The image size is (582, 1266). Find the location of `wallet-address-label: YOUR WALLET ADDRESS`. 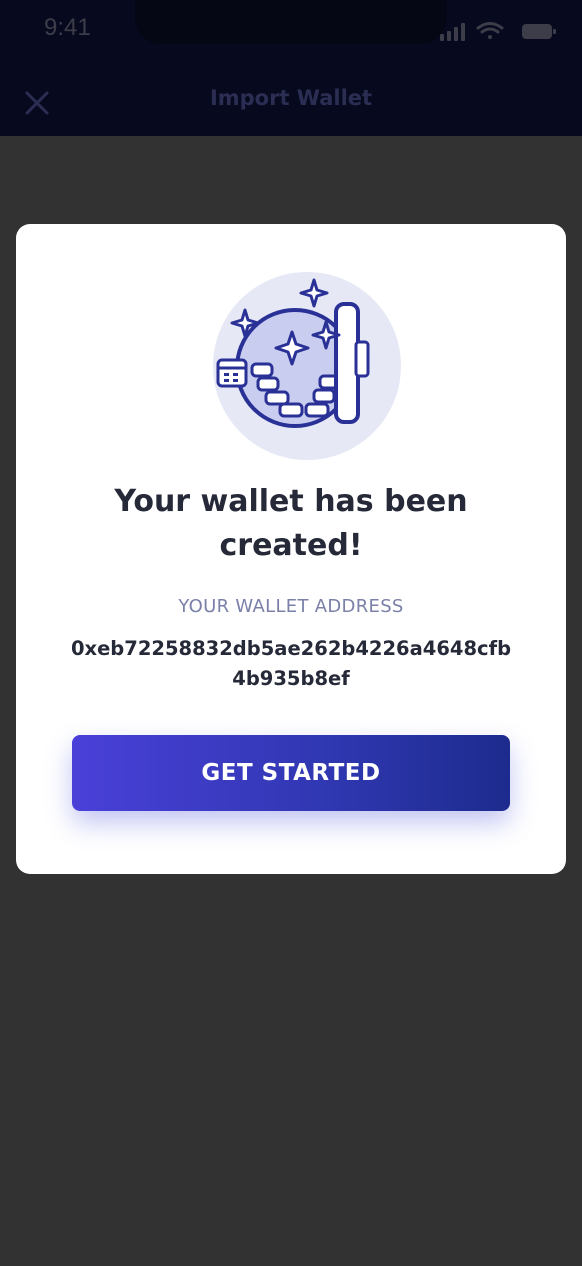

wallet-address-label: YOUR WALLET ADDRESS is located at coordinates (291, 606).